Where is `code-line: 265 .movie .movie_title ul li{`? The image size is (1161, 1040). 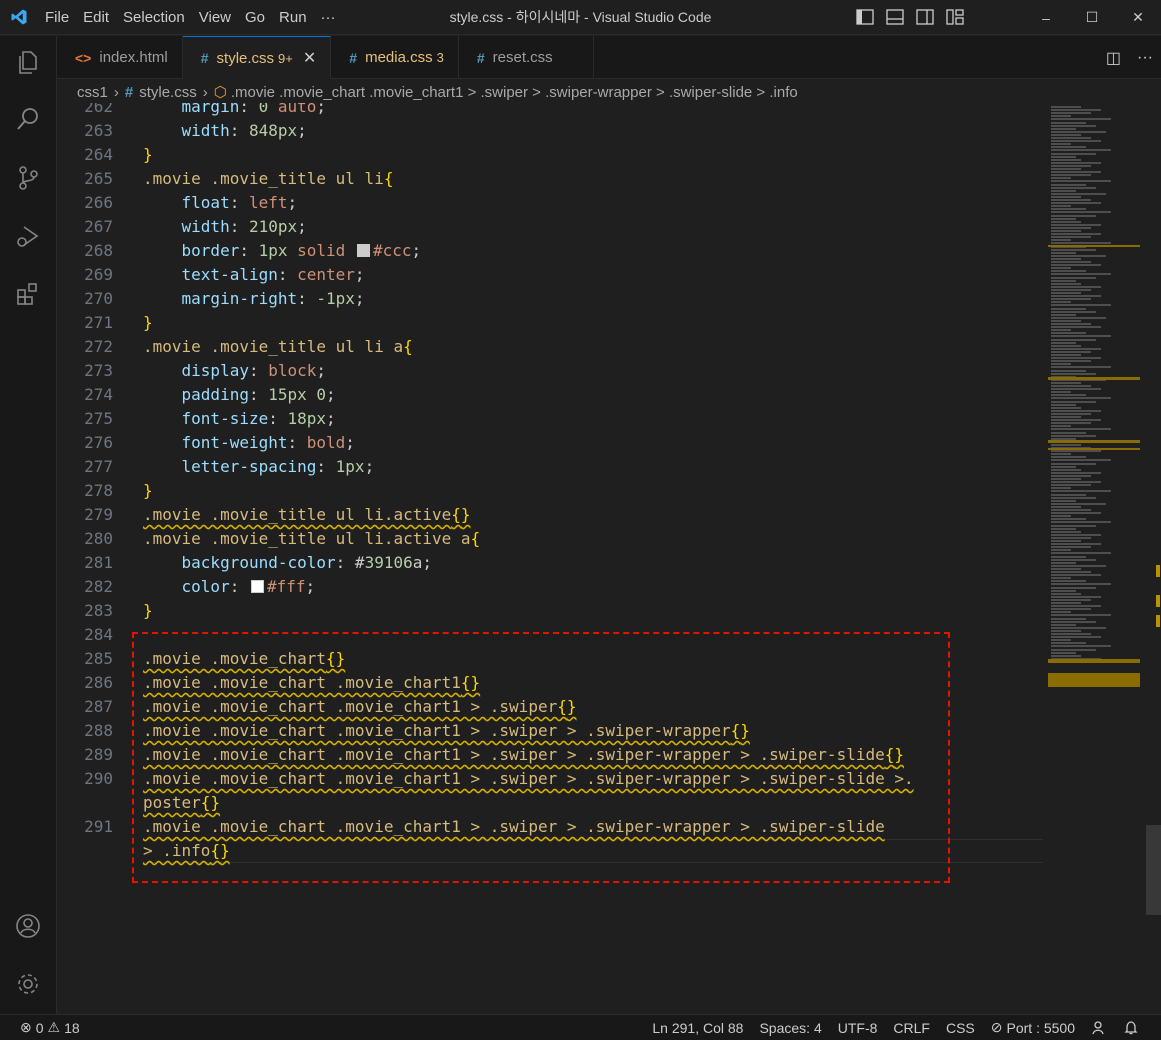
code-line: 265 .movie .movie_title ul li{ is located at coordinates (552, 179).